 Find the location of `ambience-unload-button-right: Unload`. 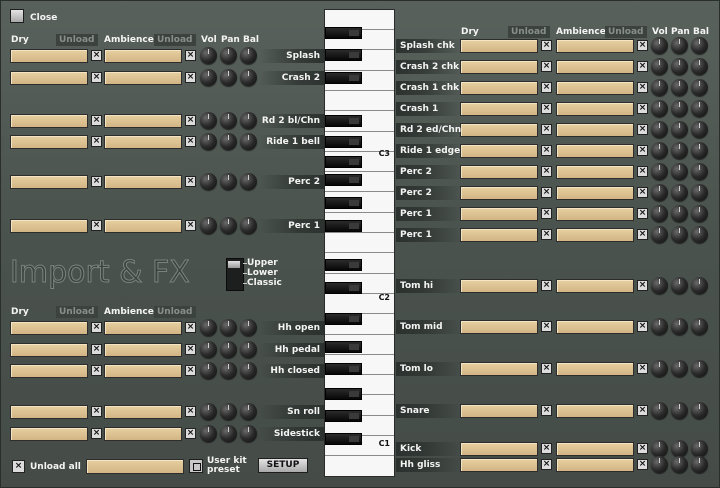

ambience-unload-button-right: Unload is located at coordinates (626, 32).